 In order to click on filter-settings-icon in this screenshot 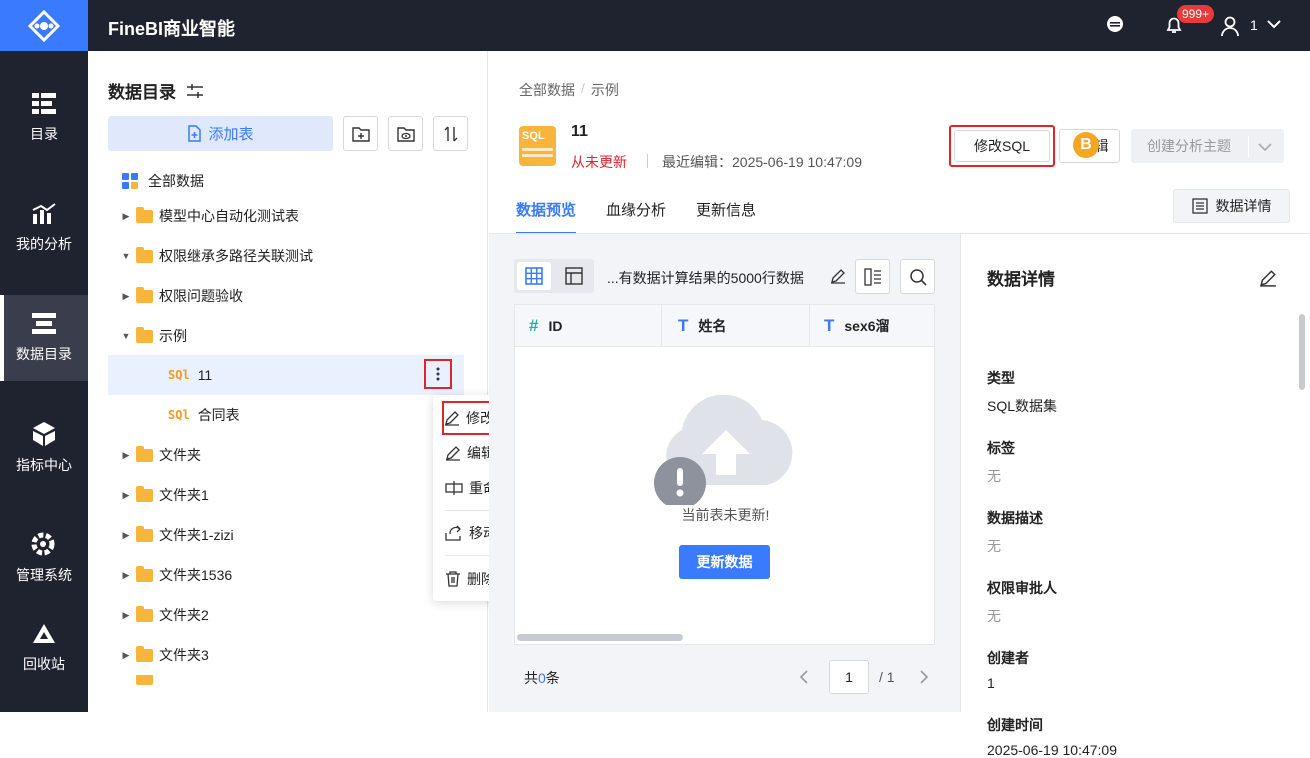, I will do `click(195, 91)`.